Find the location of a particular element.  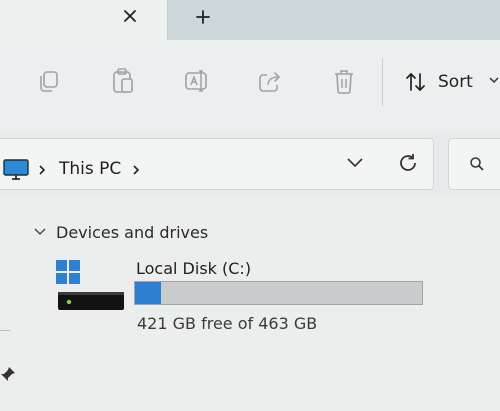

nav-divider is located at coordinates (5, 330).